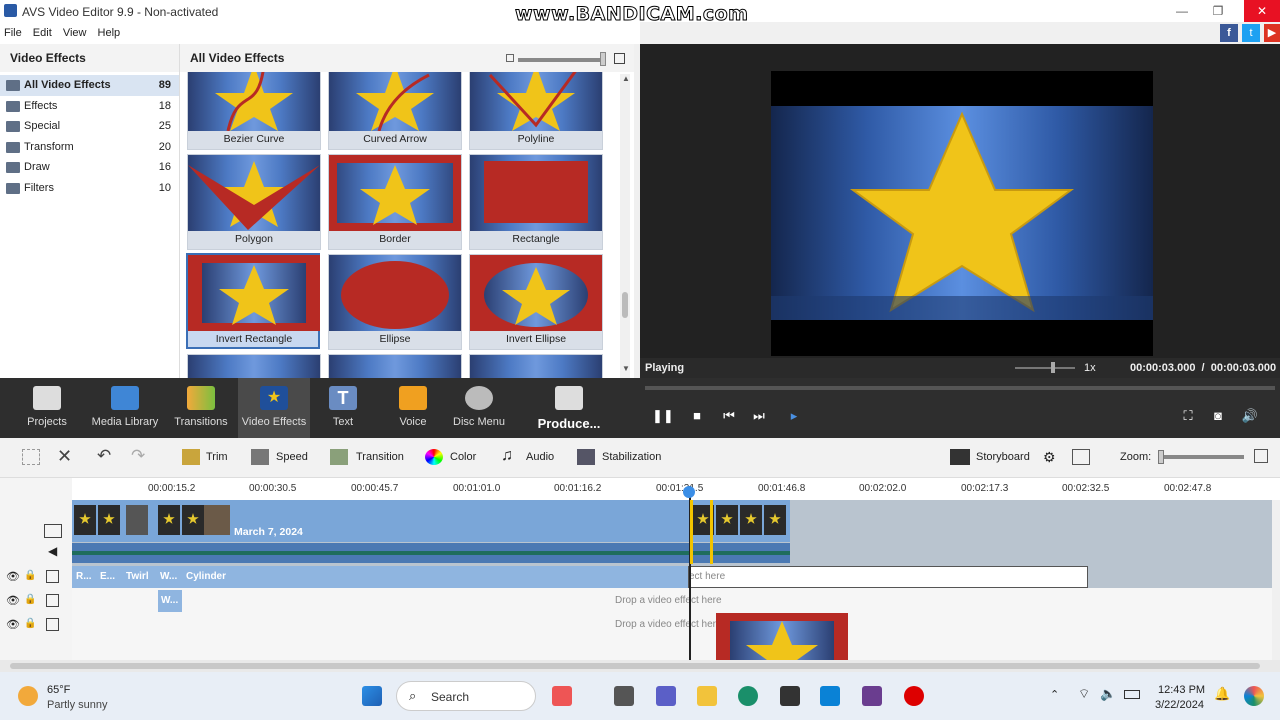  Describe the element at coordinates (759, 416) in the screenshot. I see `next-button: ⏭` at that location.